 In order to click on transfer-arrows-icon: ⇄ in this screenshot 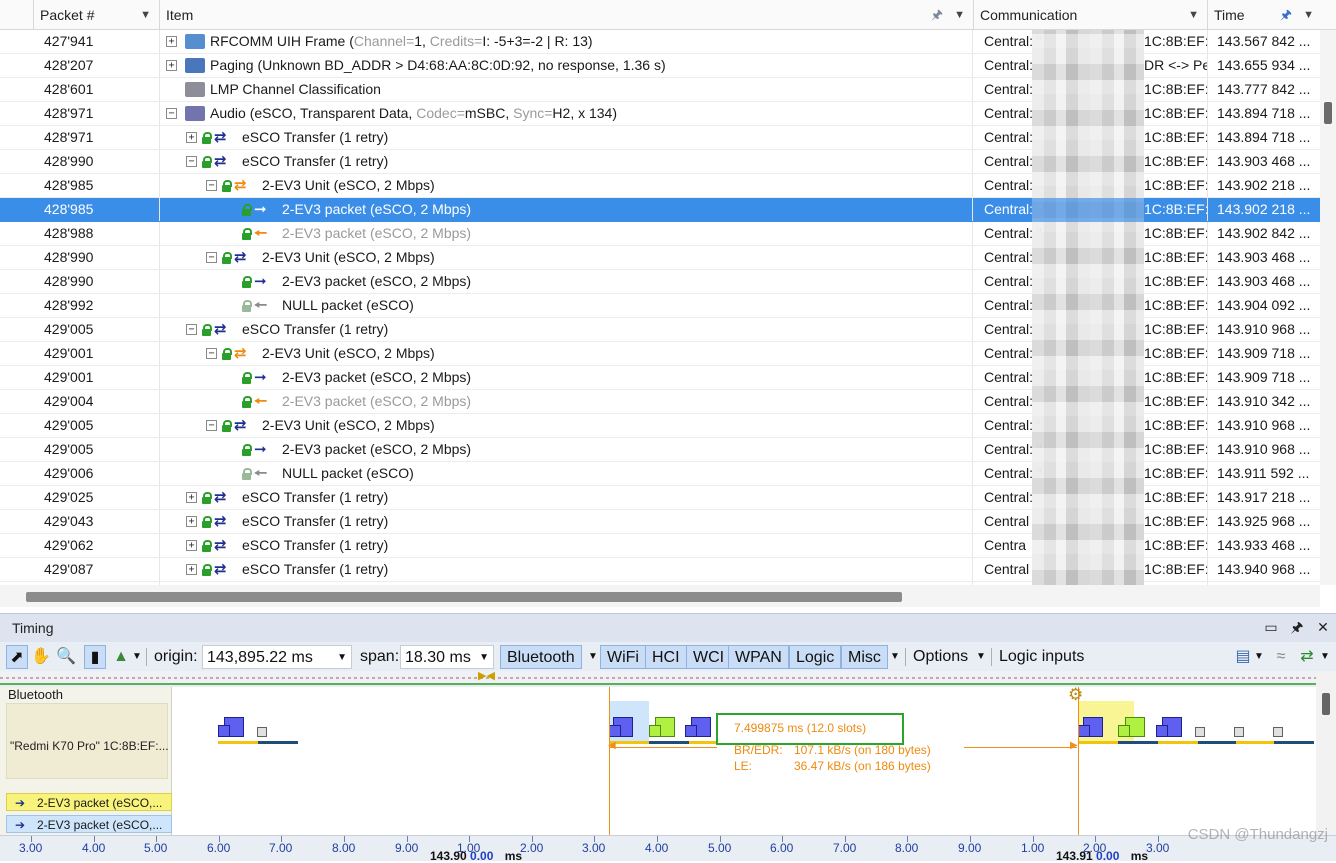, I will do `click(240, 185)`.